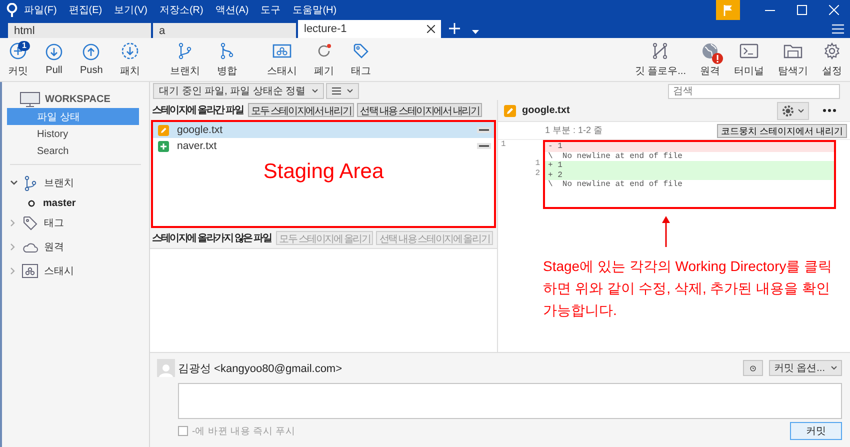 This screenshot has height=447, width=850. What do you see at coordinates (546, 110) in the screenshot?
I see `file-name: google.txt` at bounding box center [546, 110].